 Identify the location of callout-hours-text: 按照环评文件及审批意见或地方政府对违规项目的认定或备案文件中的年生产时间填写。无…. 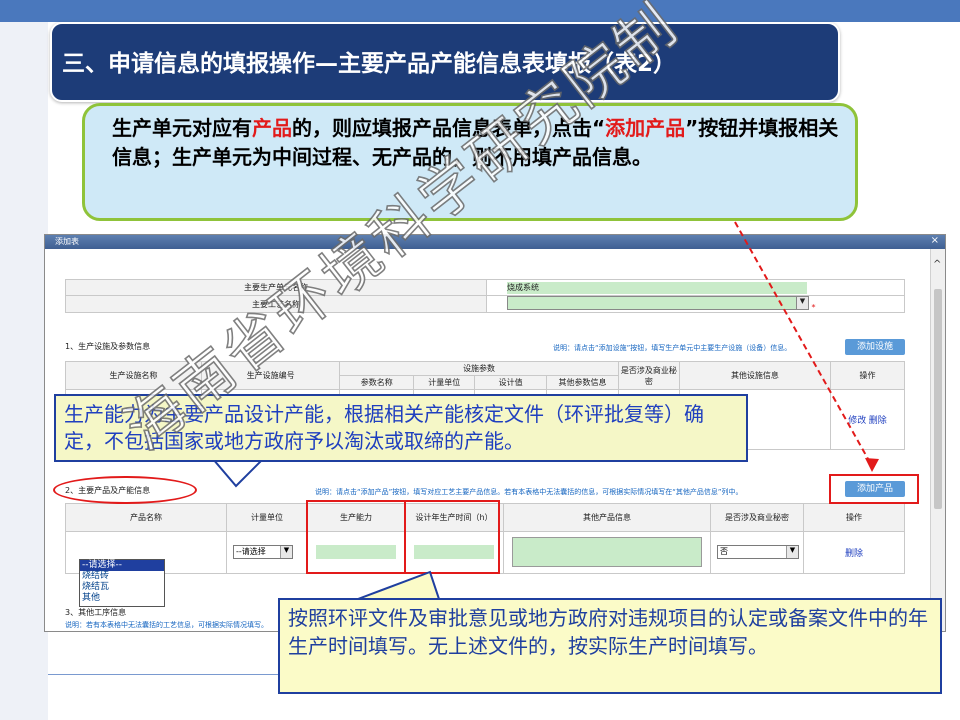
(608, 632).